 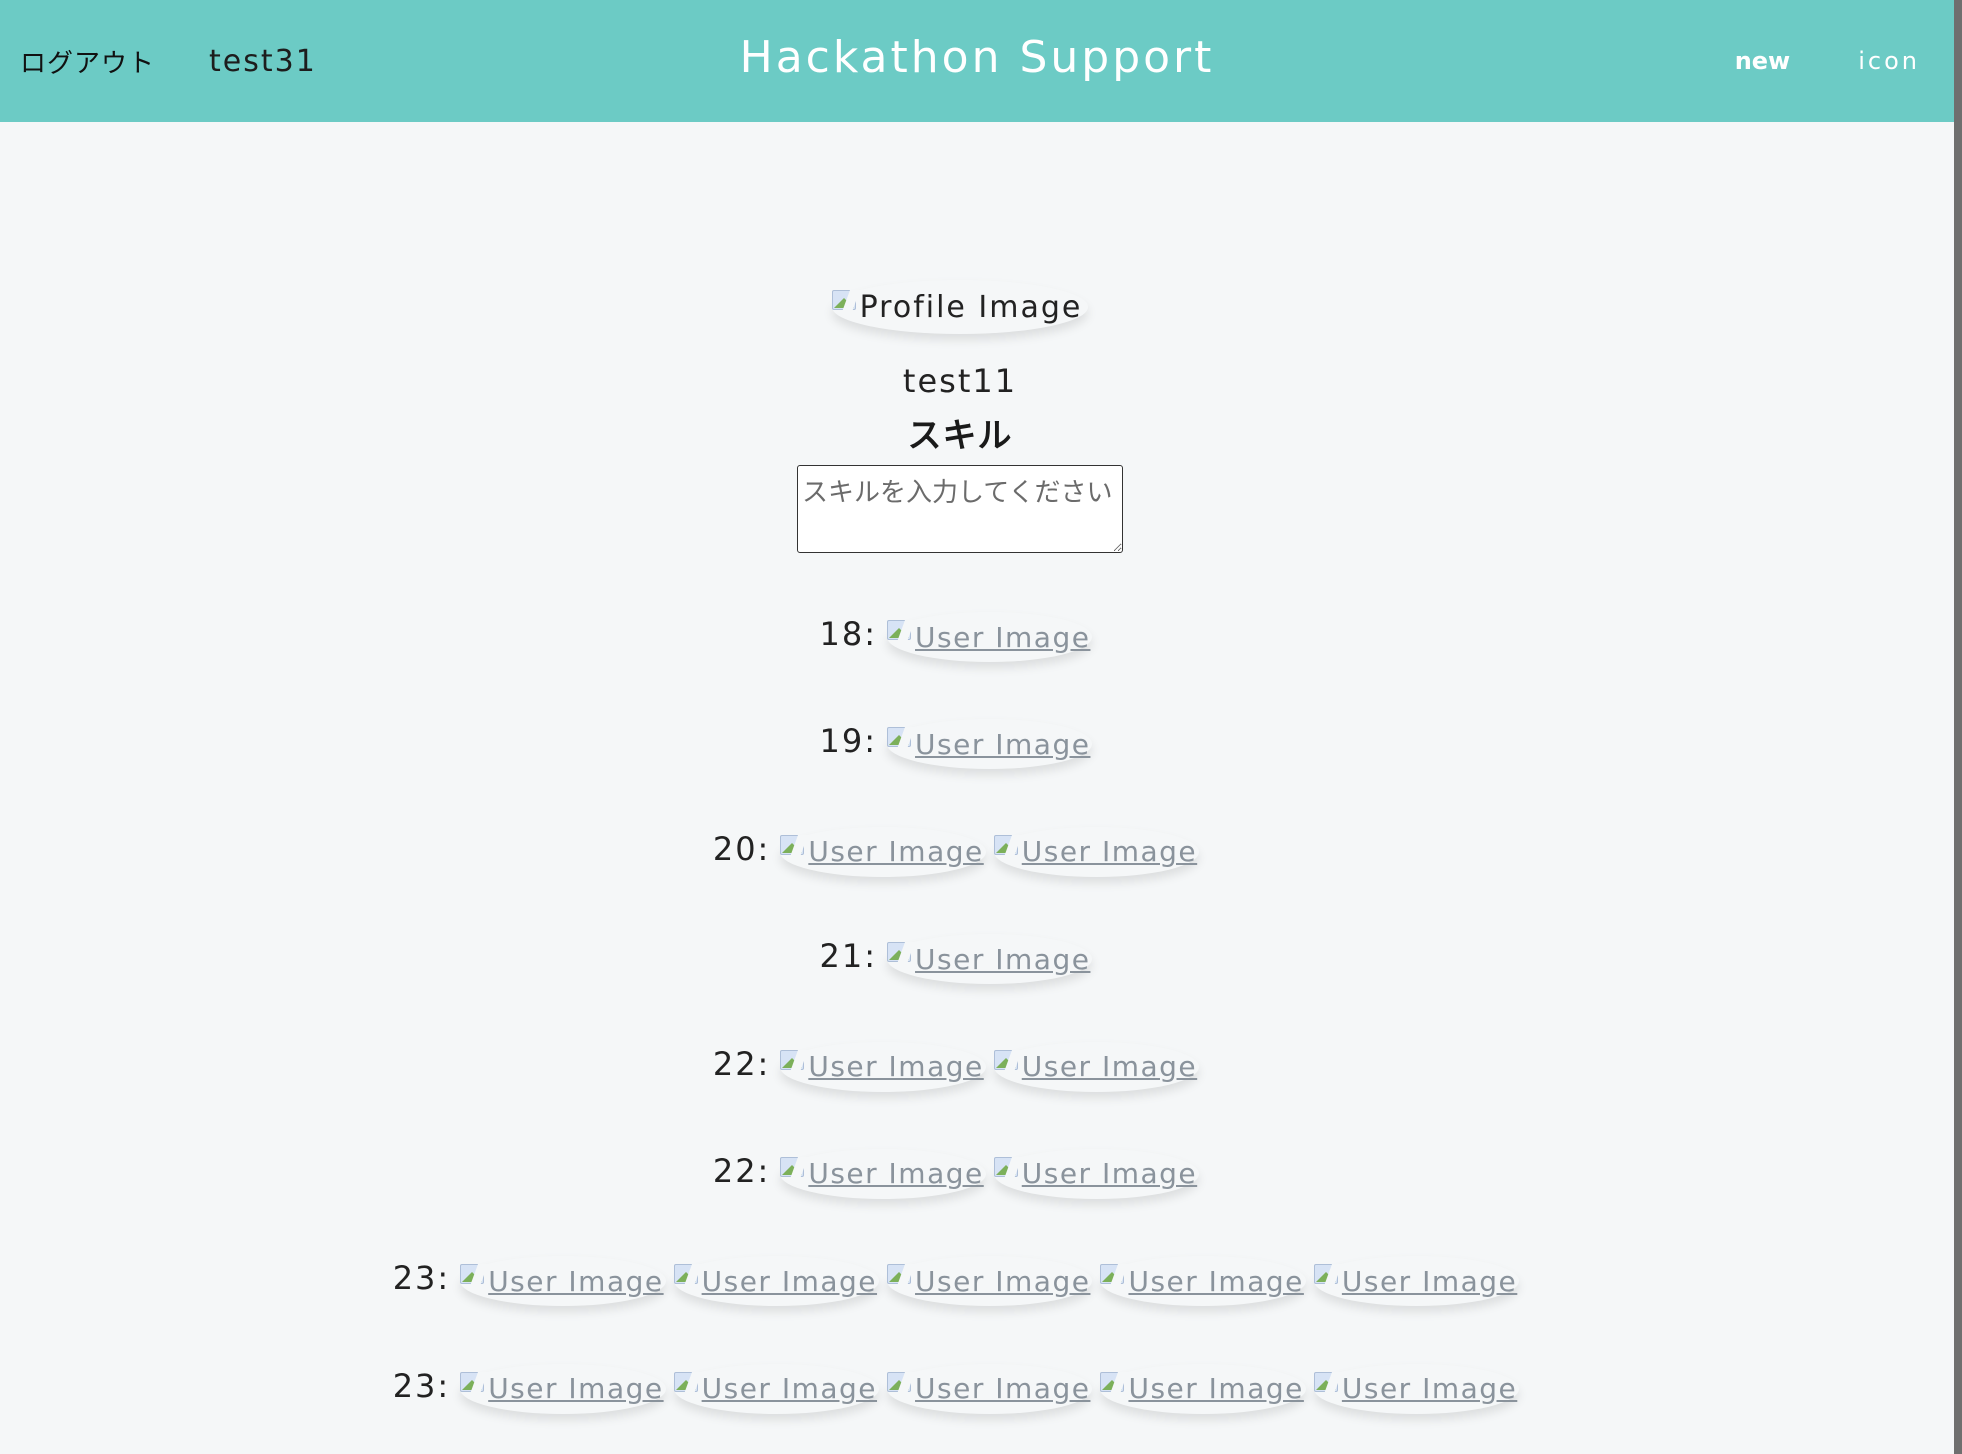 I want to click on day-label: 18:, so click(x=848, y=634).